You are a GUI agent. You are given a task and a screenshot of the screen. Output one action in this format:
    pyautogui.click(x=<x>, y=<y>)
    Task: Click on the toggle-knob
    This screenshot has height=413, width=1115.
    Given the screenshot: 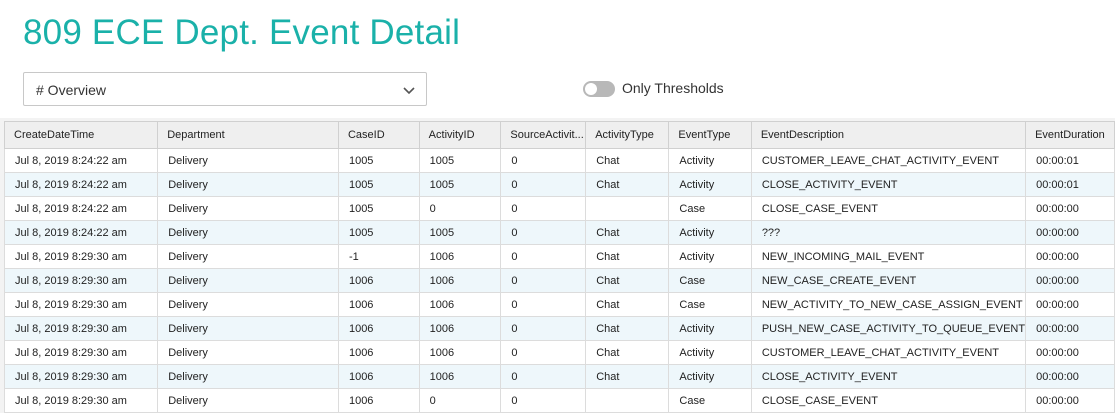 What is the action you would take?
    pyautogui.click(x=591, y=89)
    